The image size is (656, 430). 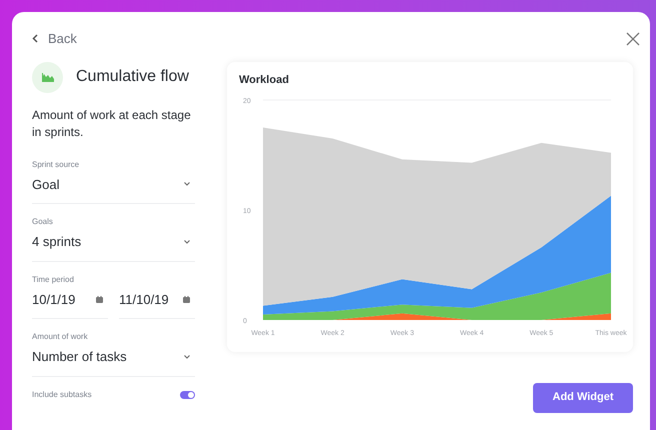 I want to click on field-label: Include subtasks, so click(x=62, y=394).